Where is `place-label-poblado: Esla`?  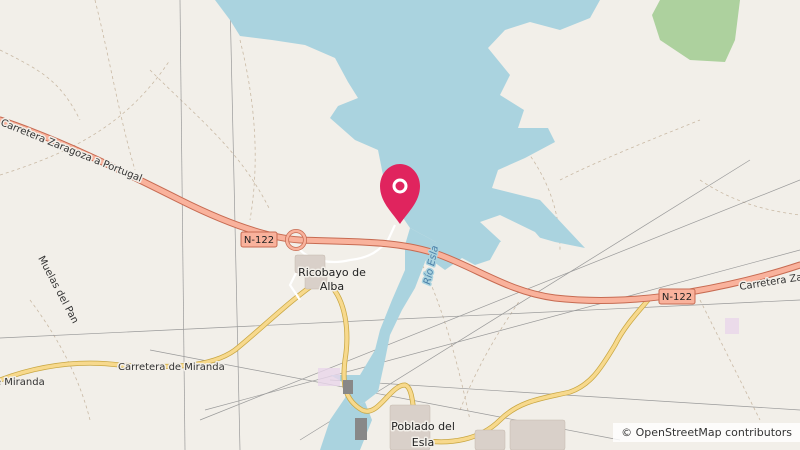
place-label-poblado: Esla is located at coordinates (423, 442).